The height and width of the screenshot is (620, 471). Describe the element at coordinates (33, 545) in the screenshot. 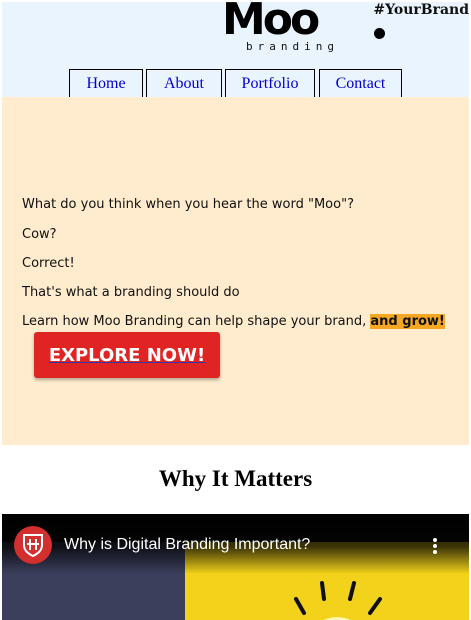

I see `shield-logo-icon` at that location.